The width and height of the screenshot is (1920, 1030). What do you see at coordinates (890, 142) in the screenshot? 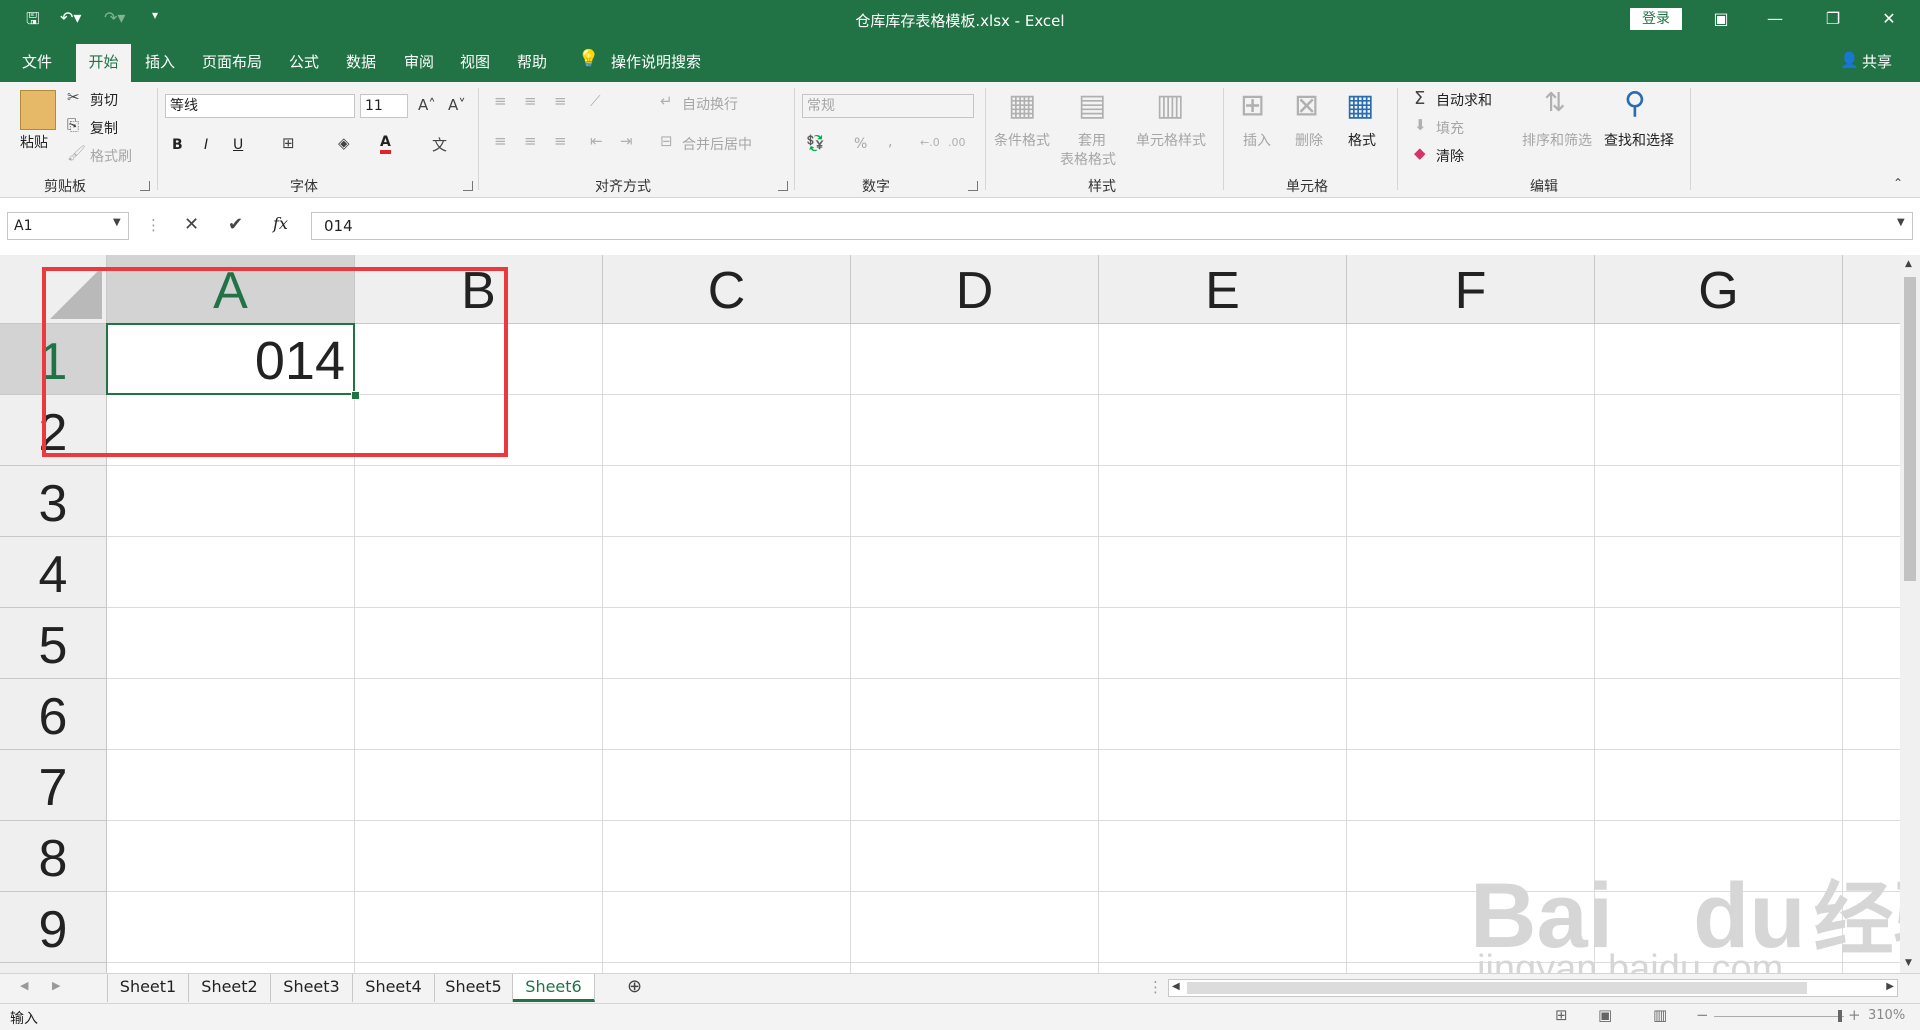
I see `comma-style-button: ,` at bounding box center [890, 142].